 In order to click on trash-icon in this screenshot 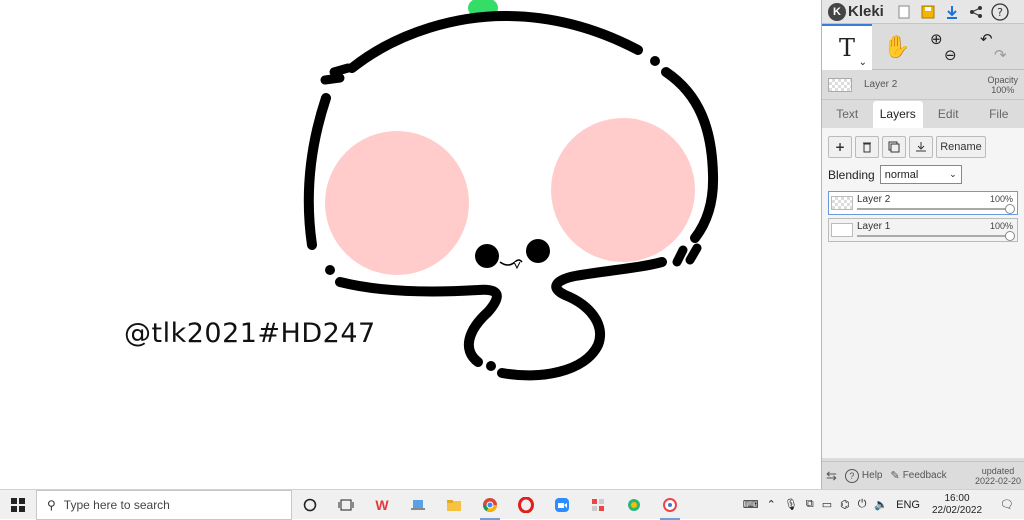, I will do `click(867, 147)`.